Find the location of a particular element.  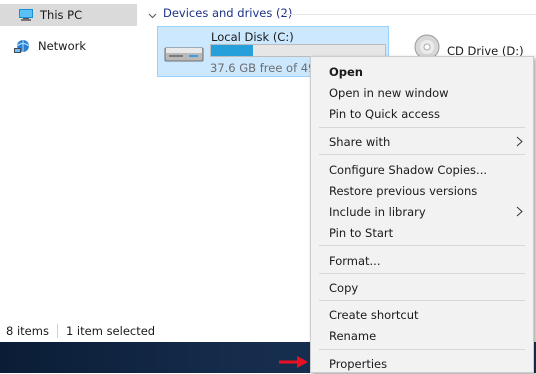

menu-item-properties: Properties is located at coordinates (422, 363).